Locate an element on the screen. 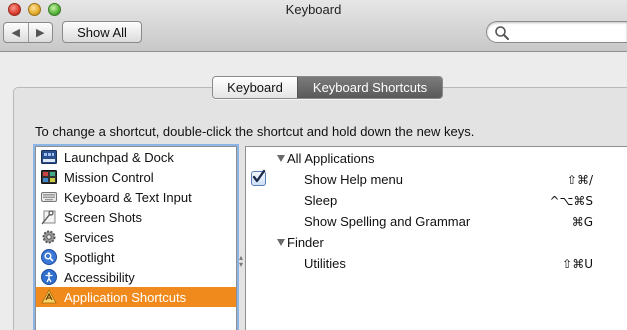 This screenshot has height=330, width=627. shortcut-label: Show Help menu is located at coordinates (353, 179).